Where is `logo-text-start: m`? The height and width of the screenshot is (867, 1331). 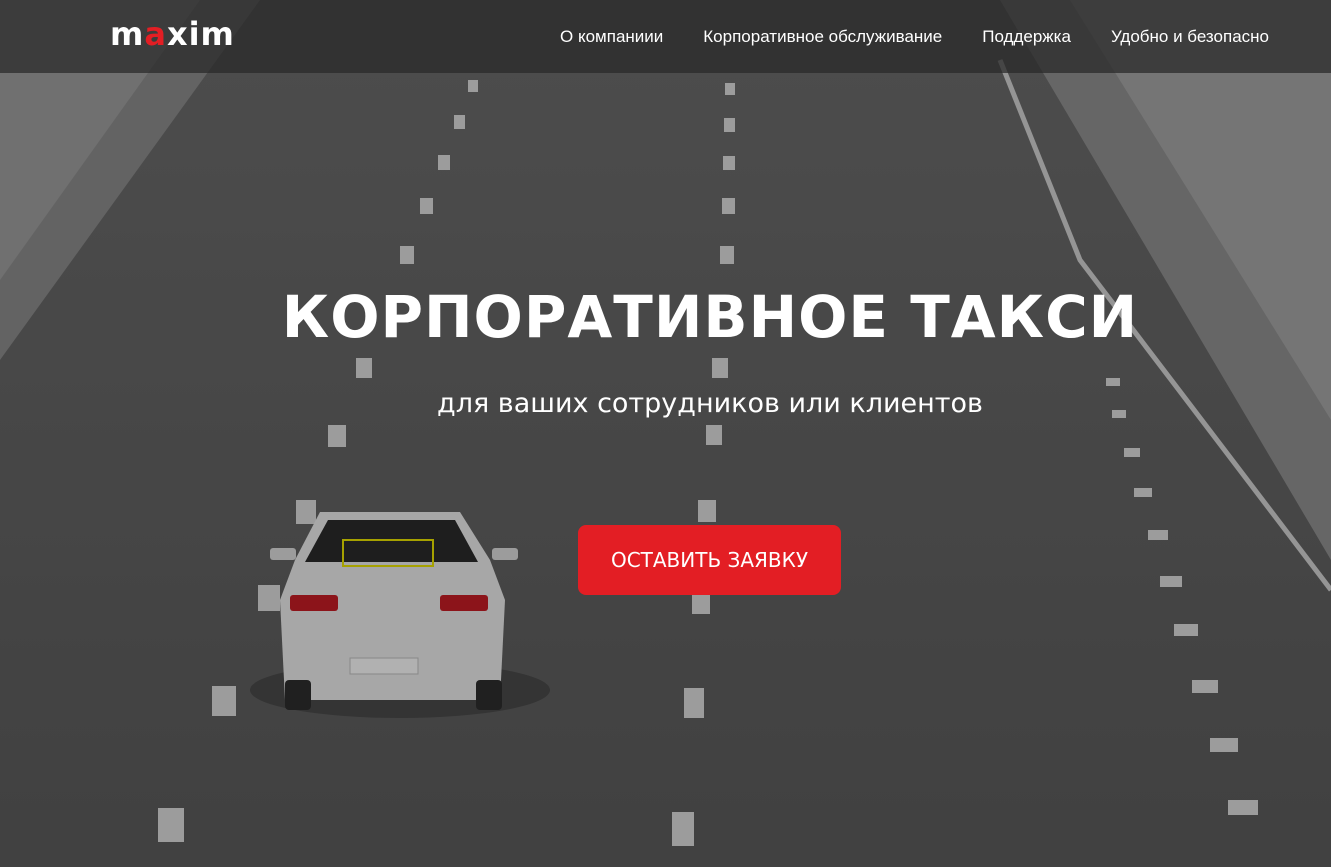
logo-text-start: m is located at coordinates (127, 34).